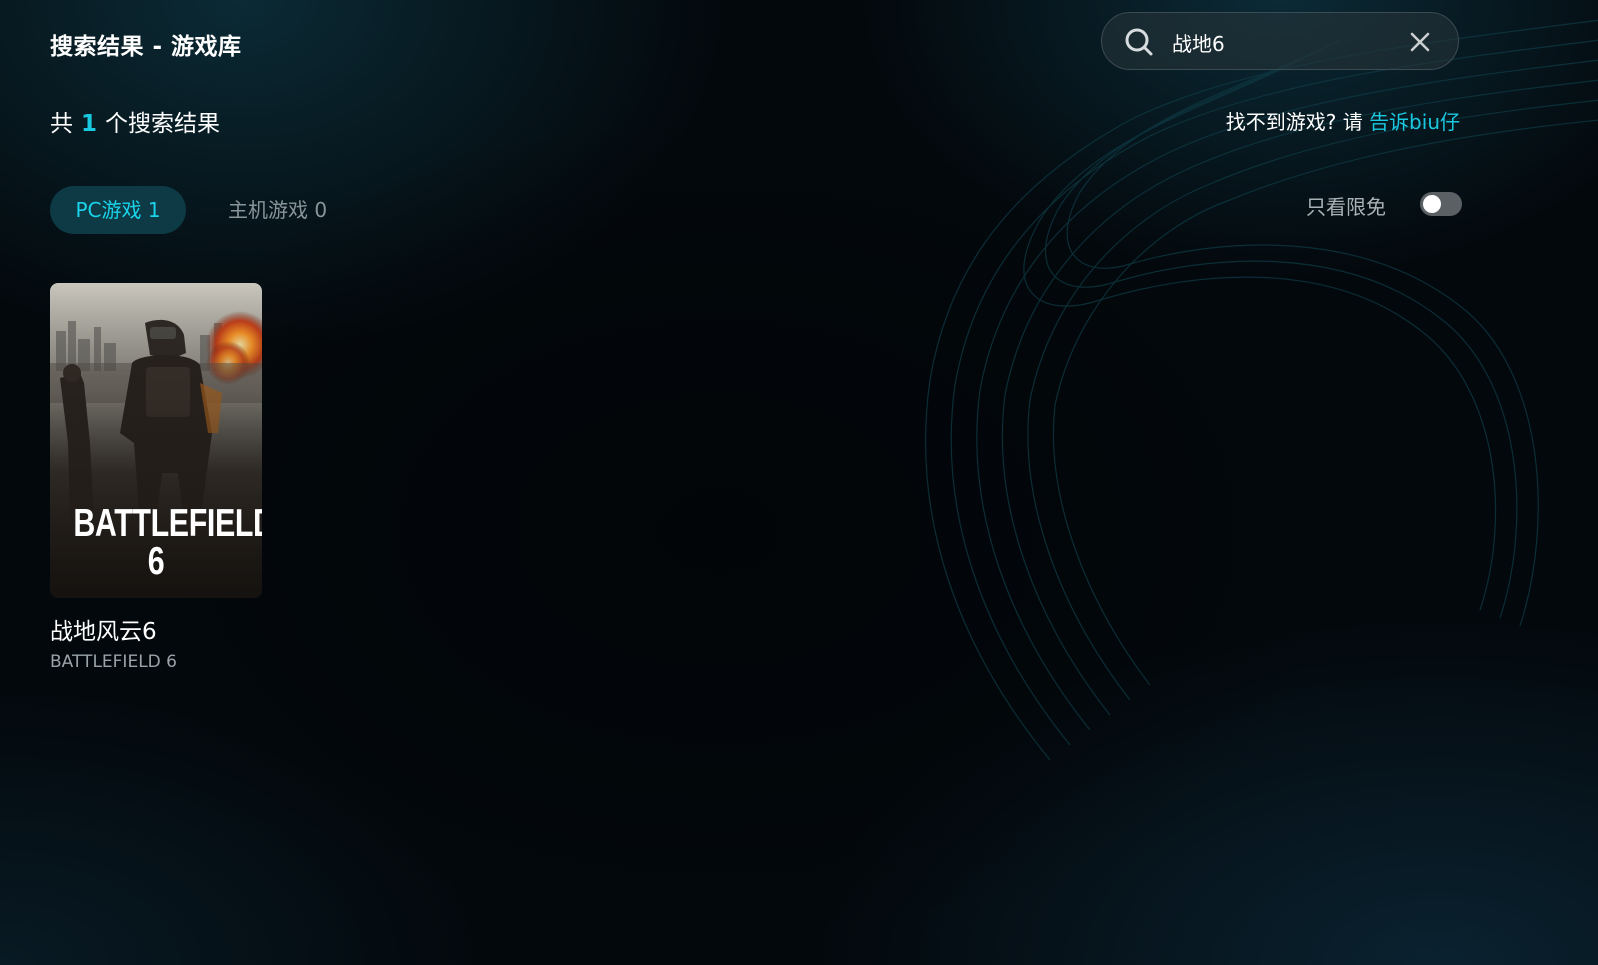  What do you see at coordinates (167, 523) in the screenshot?
I see `cover-logo-line1: BATTLEFIELD` at bounding box center [167, 523].